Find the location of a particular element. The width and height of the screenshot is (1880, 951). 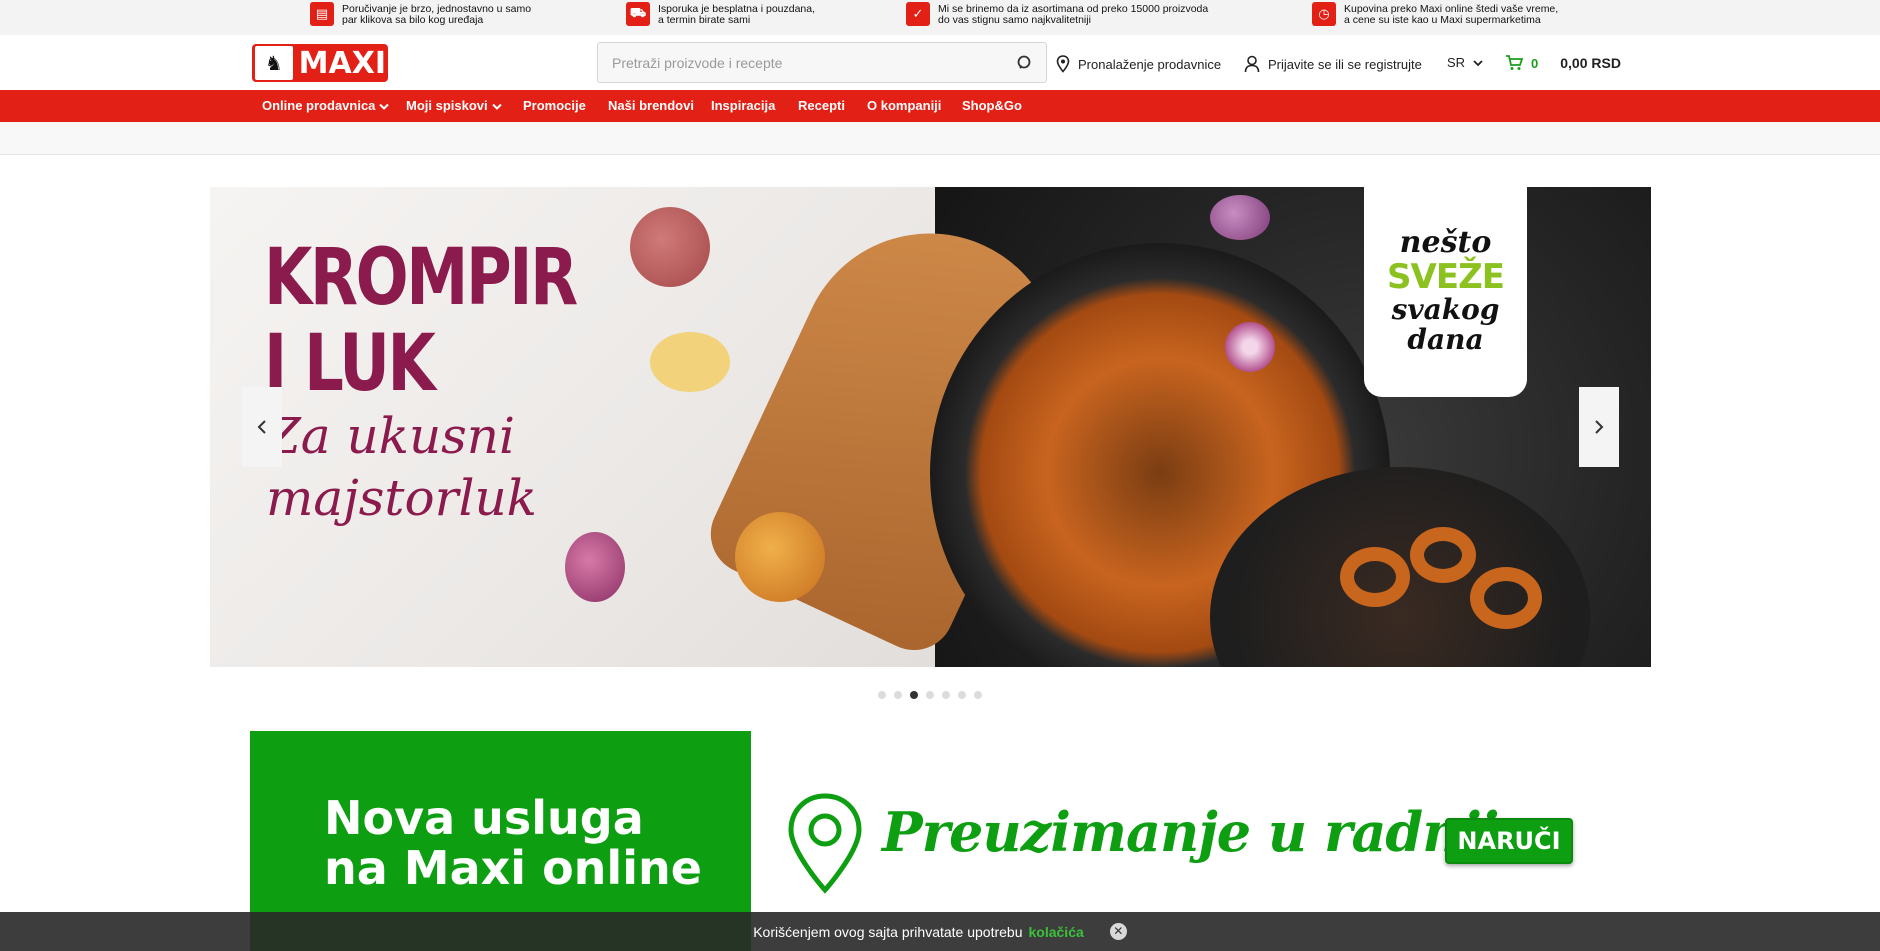

login-link: Prijavite se ili se registrujte is located at coordinates (1333, 64).